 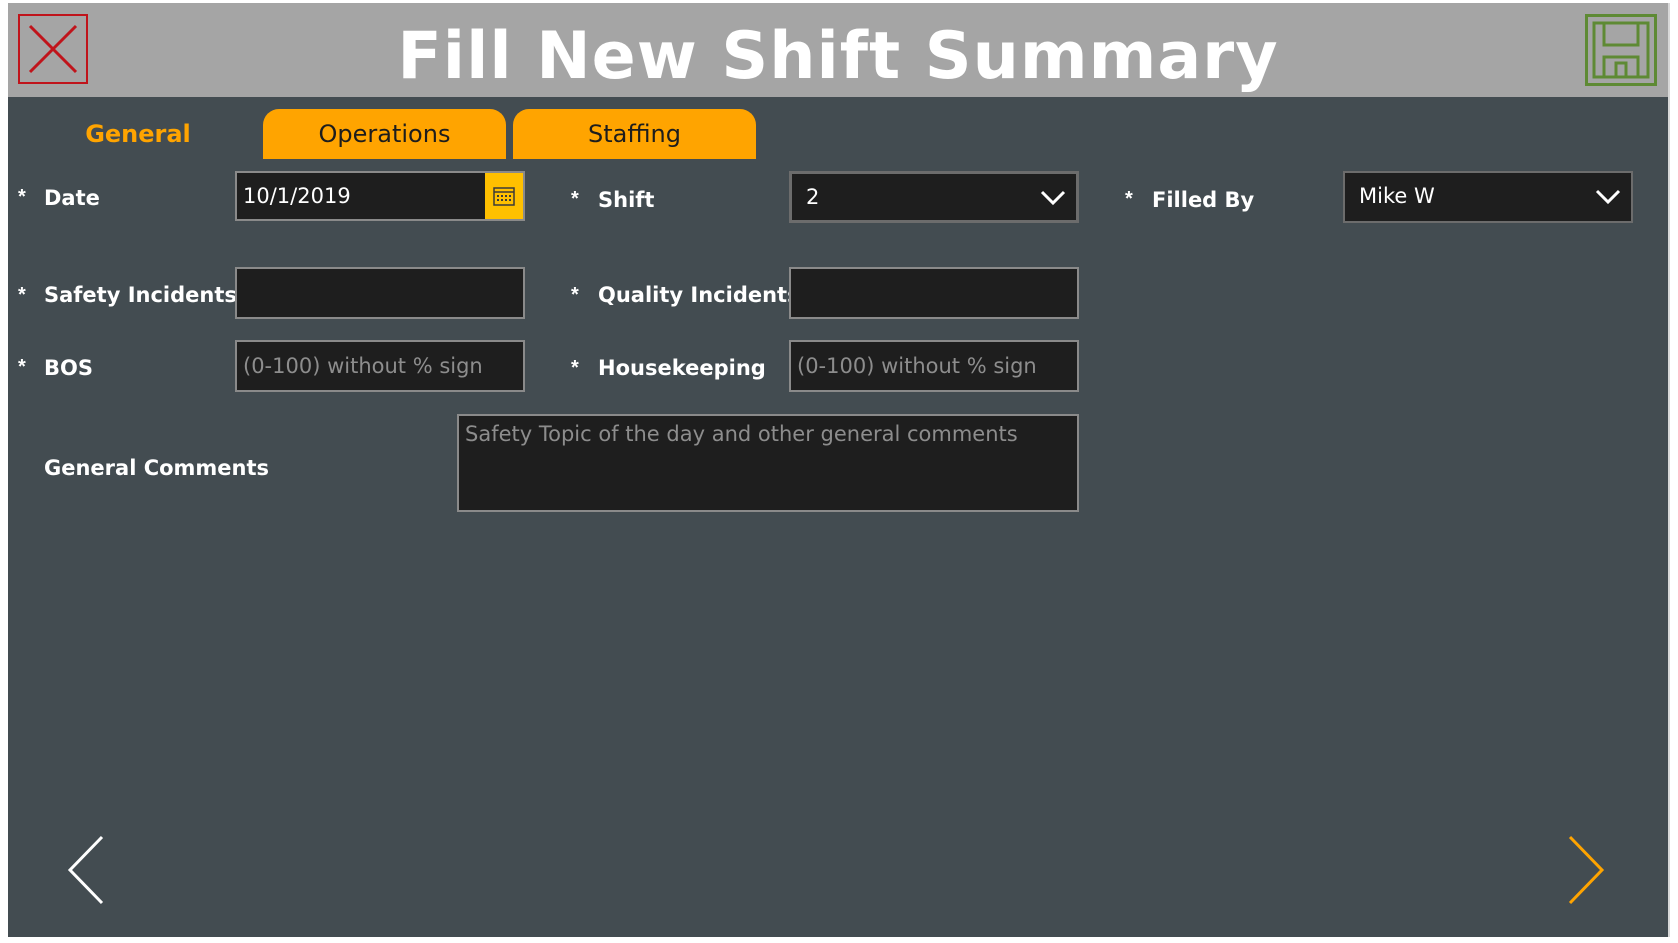 I want to click on previous-button, so click(x=86, y=870).